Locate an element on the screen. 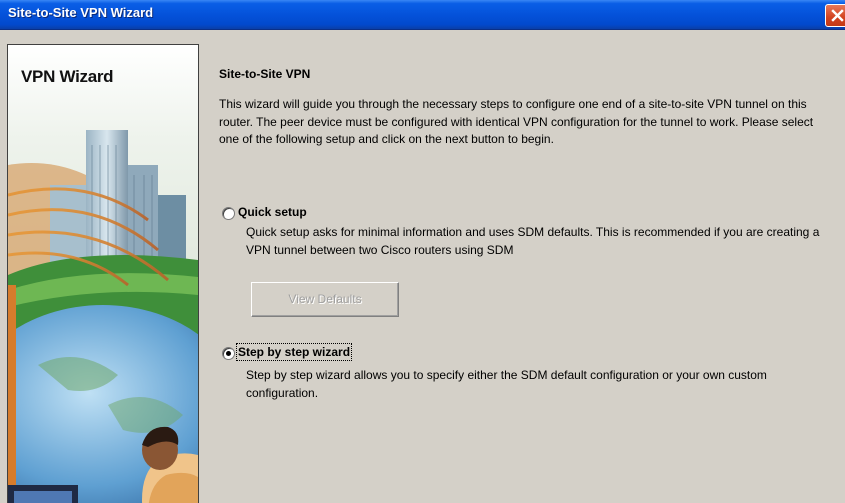 The height and width of the screenshot is (503, 845). window-title: Site-to-Site VPN Wizard is located at coordinates (81, 12).